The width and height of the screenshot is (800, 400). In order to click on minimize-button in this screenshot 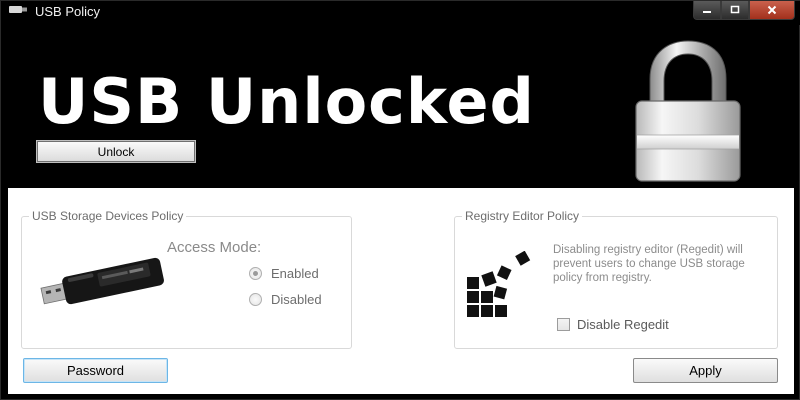, I will do `click(707, 10)`.